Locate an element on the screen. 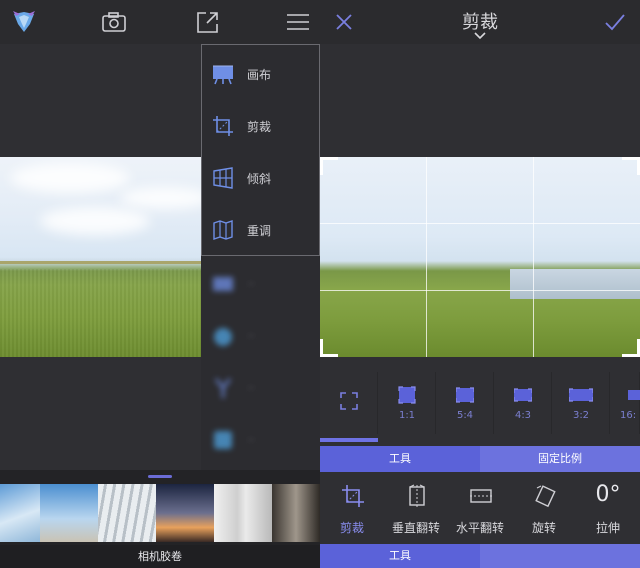  bottom-tab-bar: 工具 is located at coordinates (480, 556).